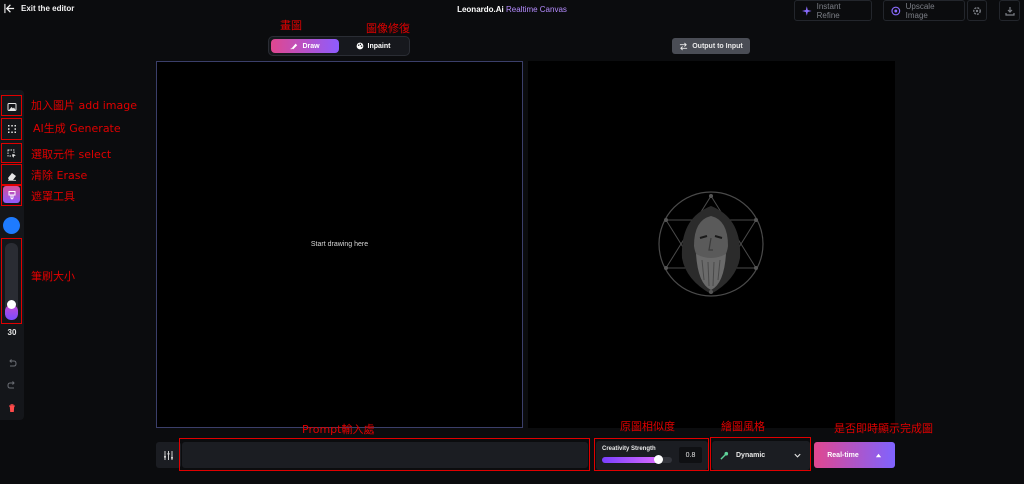 The height and width of the screenshot is (484, 1024). Describe the element at coordinates (807, 10) in the screenshot. I see `sparkle-icon` at that location.